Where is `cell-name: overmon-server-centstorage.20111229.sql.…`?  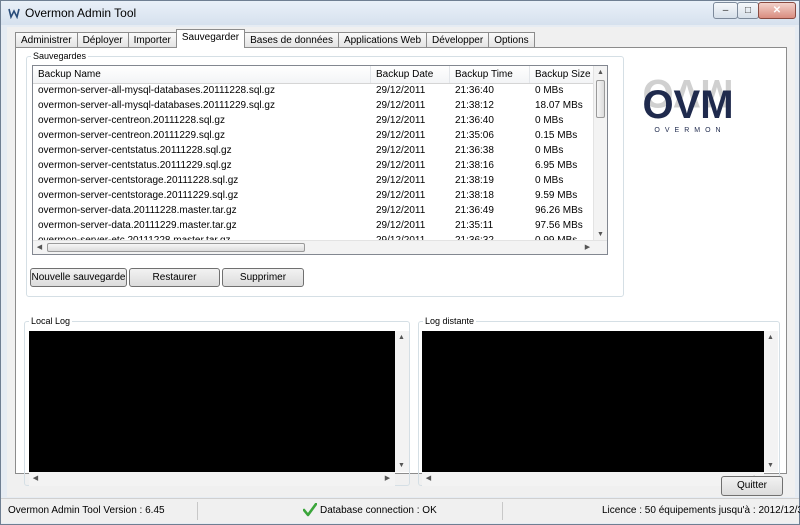 cell-name: overmon-server-centstorage.20111229.sql.… is located at coordinates (138, 195).